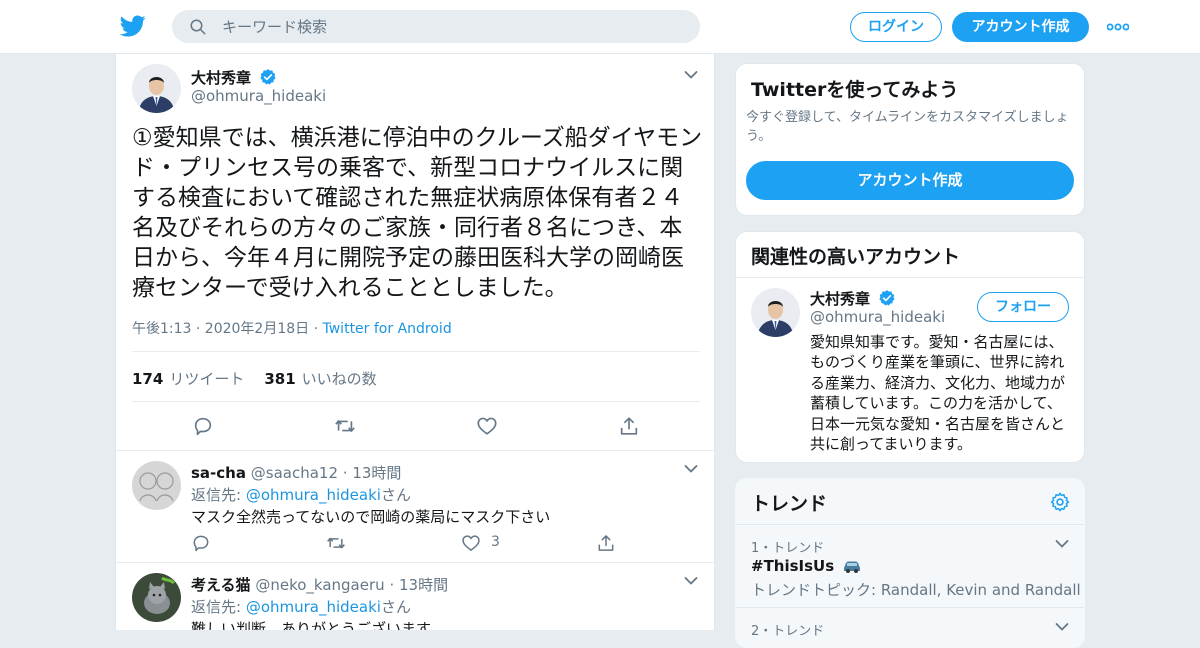 The width and height of the screenshot is (1200, 648). What do you see at coordinates (148, 379) in the screenshot?
I see `retweet-count: 174` at bounding box center [148, 379].